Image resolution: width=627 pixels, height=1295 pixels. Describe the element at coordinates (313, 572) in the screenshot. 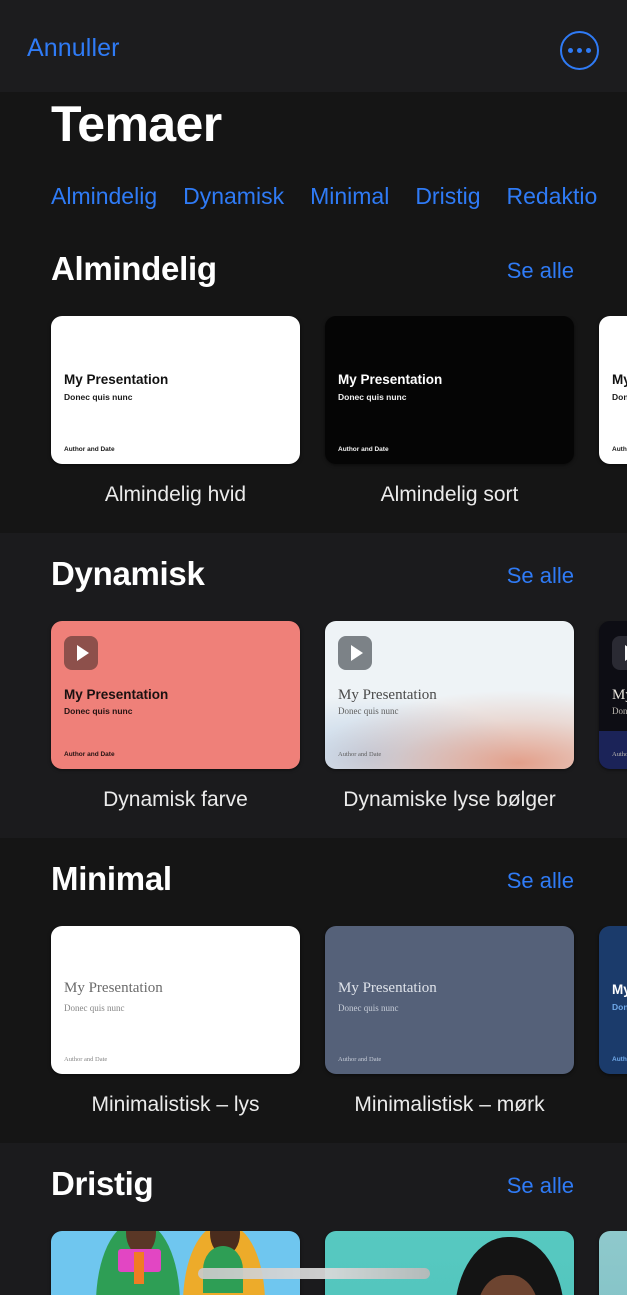

I see `section-header: Dynamisk Se alle` at that location.